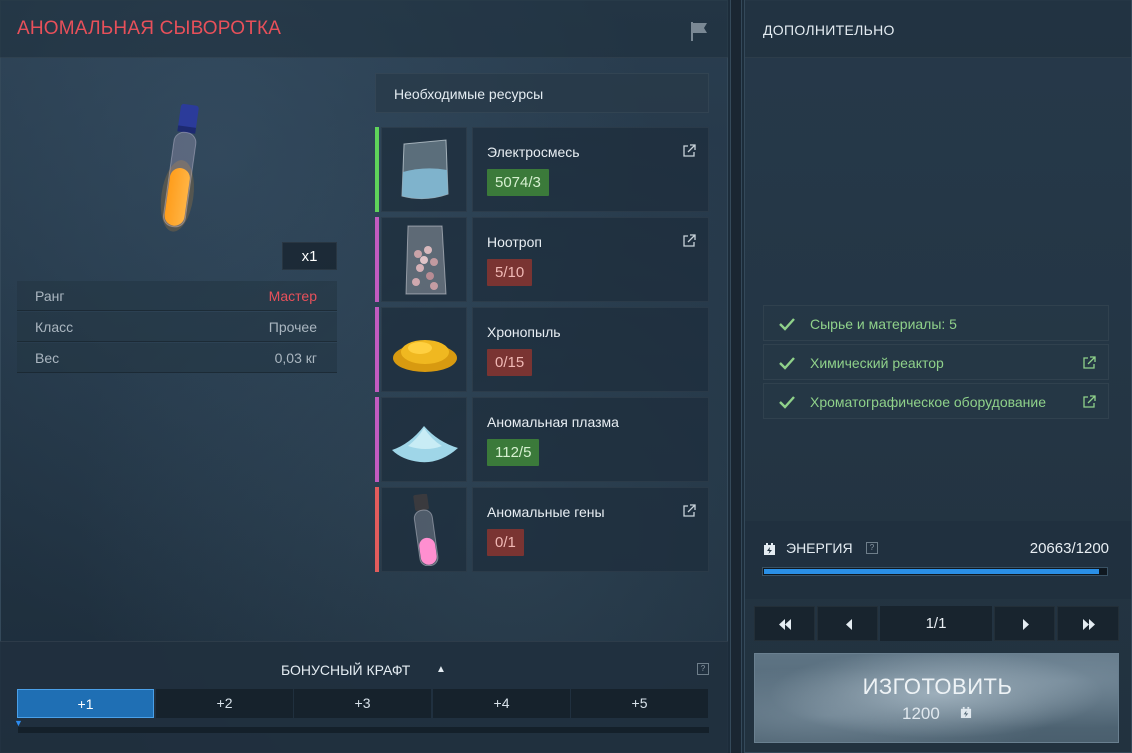 This screenshot has width=1132, height=753. Describe the element at coordinates (699, 31) in the screenshot. I see `flag-icon` at that location.